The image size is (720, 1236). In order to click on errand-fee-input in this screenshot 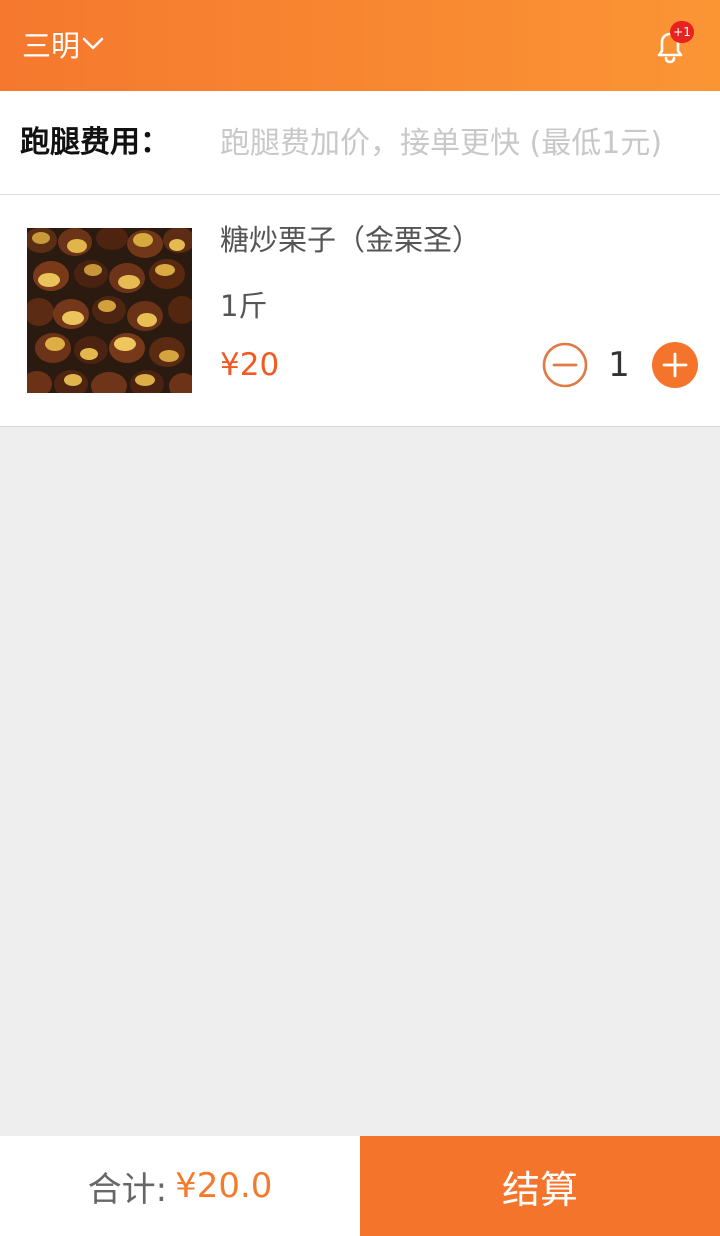, I will do `click(460, 143)`.